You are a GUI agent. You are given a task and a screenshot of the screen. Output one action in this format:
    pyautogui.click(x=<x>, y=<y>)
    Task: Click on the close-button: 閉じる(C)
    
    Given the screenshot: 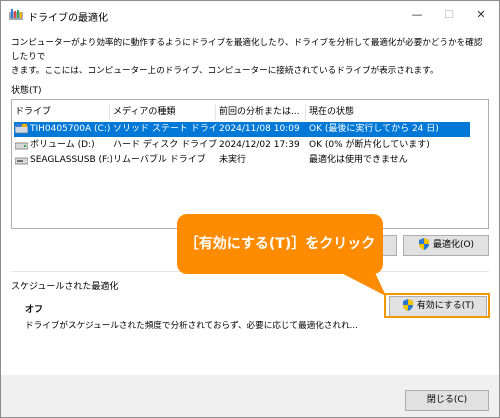 What is the action you would take?
    pyautogui.click(x=447, y=400)
    